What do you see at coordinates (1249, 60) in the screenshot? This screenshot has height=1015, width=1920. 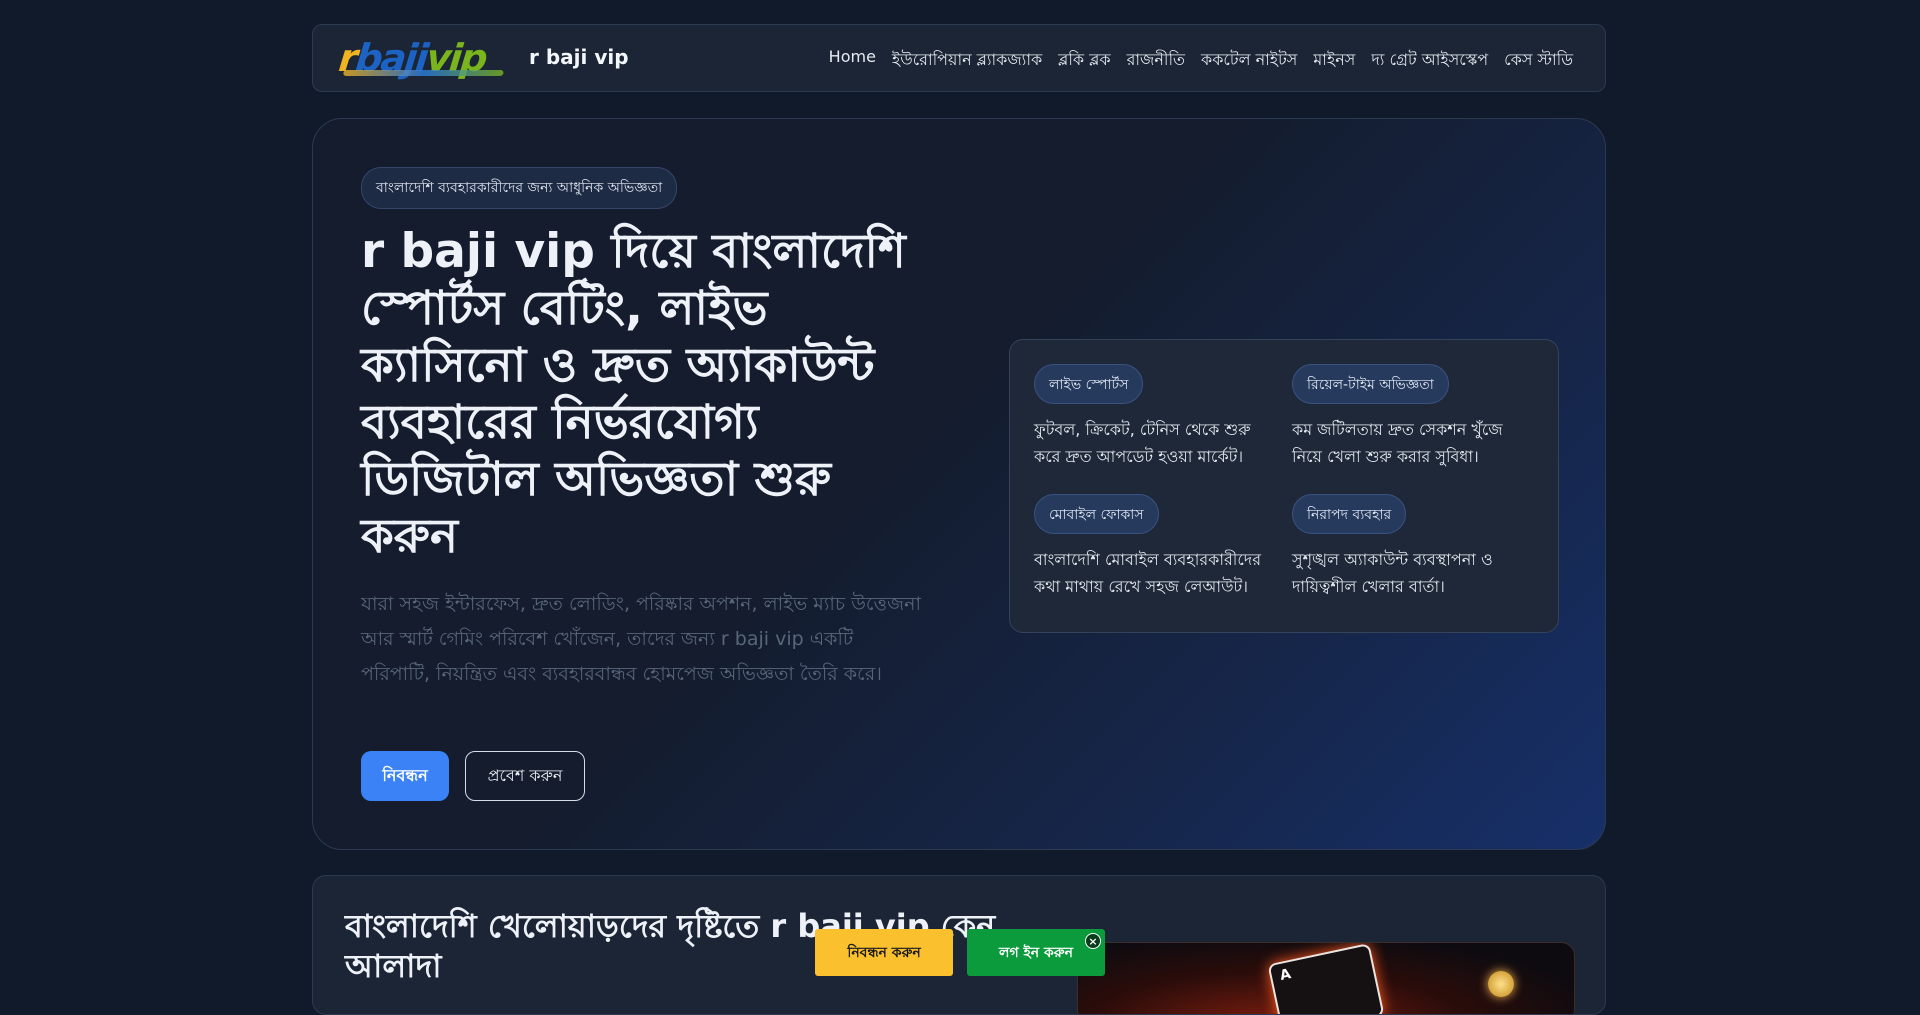 I see `nav-cocktail-nights: ককটেল নাইটস` at bounding box center [1249, 60].